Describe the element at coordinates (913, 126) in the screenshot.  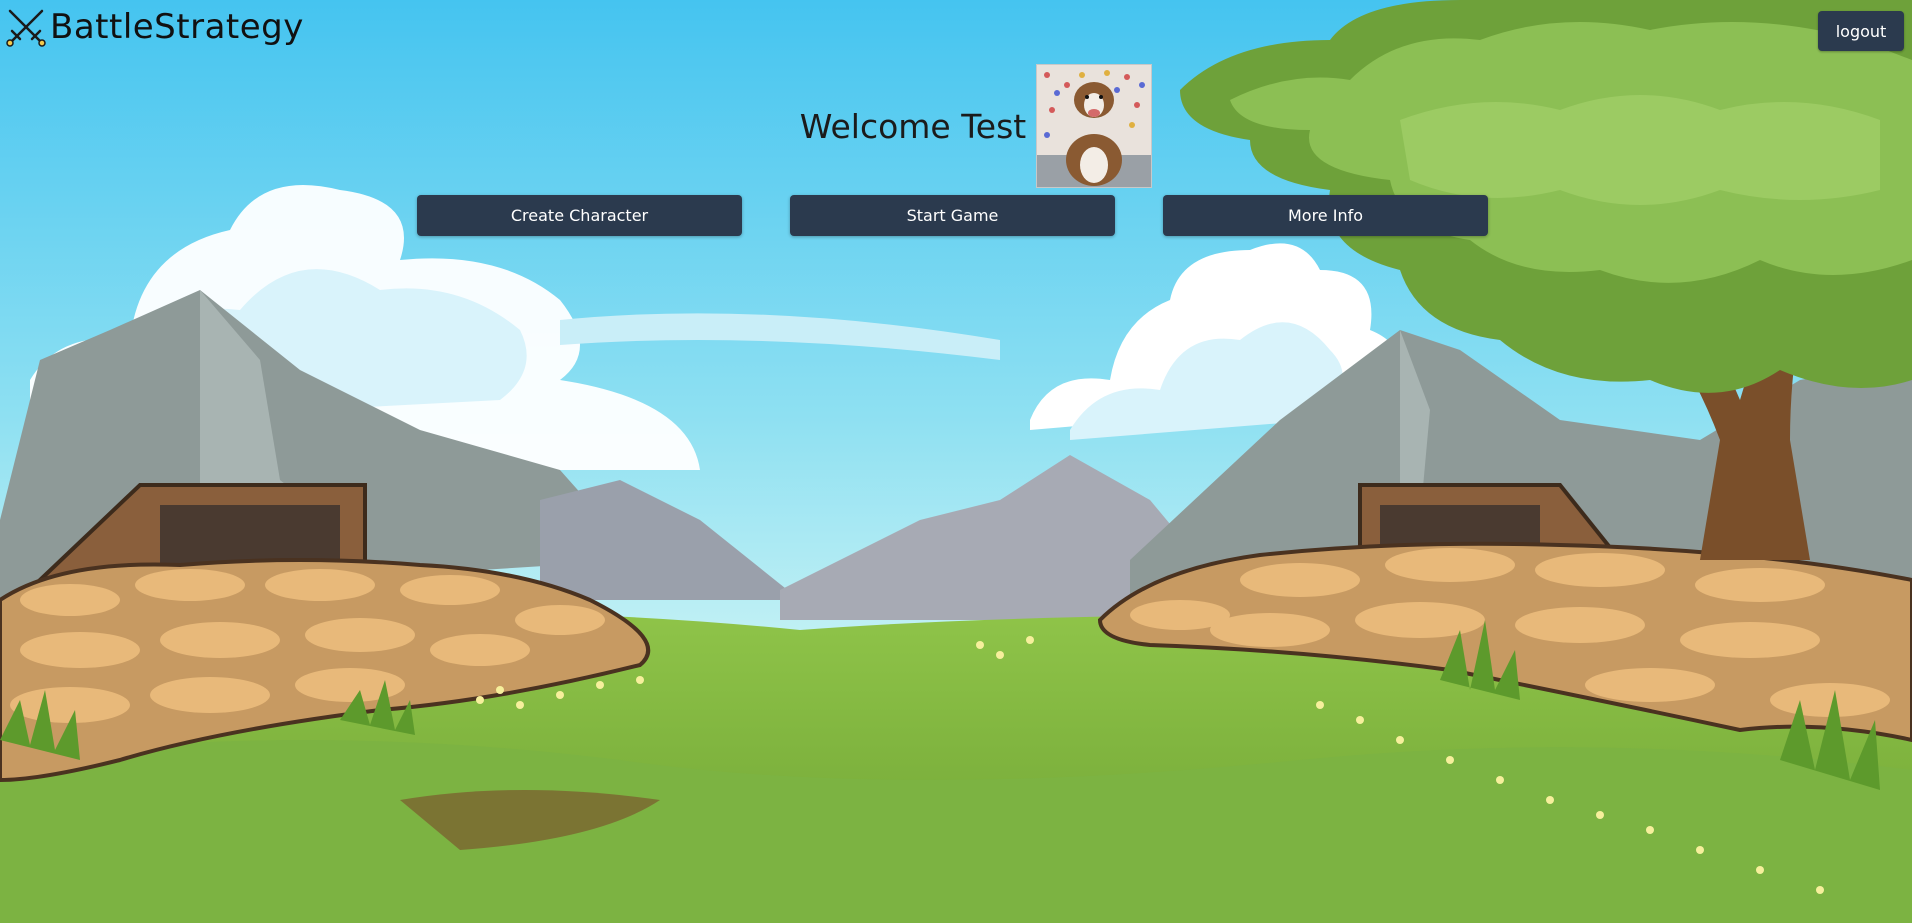
I see `welcome-heading: Welcome Test` at that location.